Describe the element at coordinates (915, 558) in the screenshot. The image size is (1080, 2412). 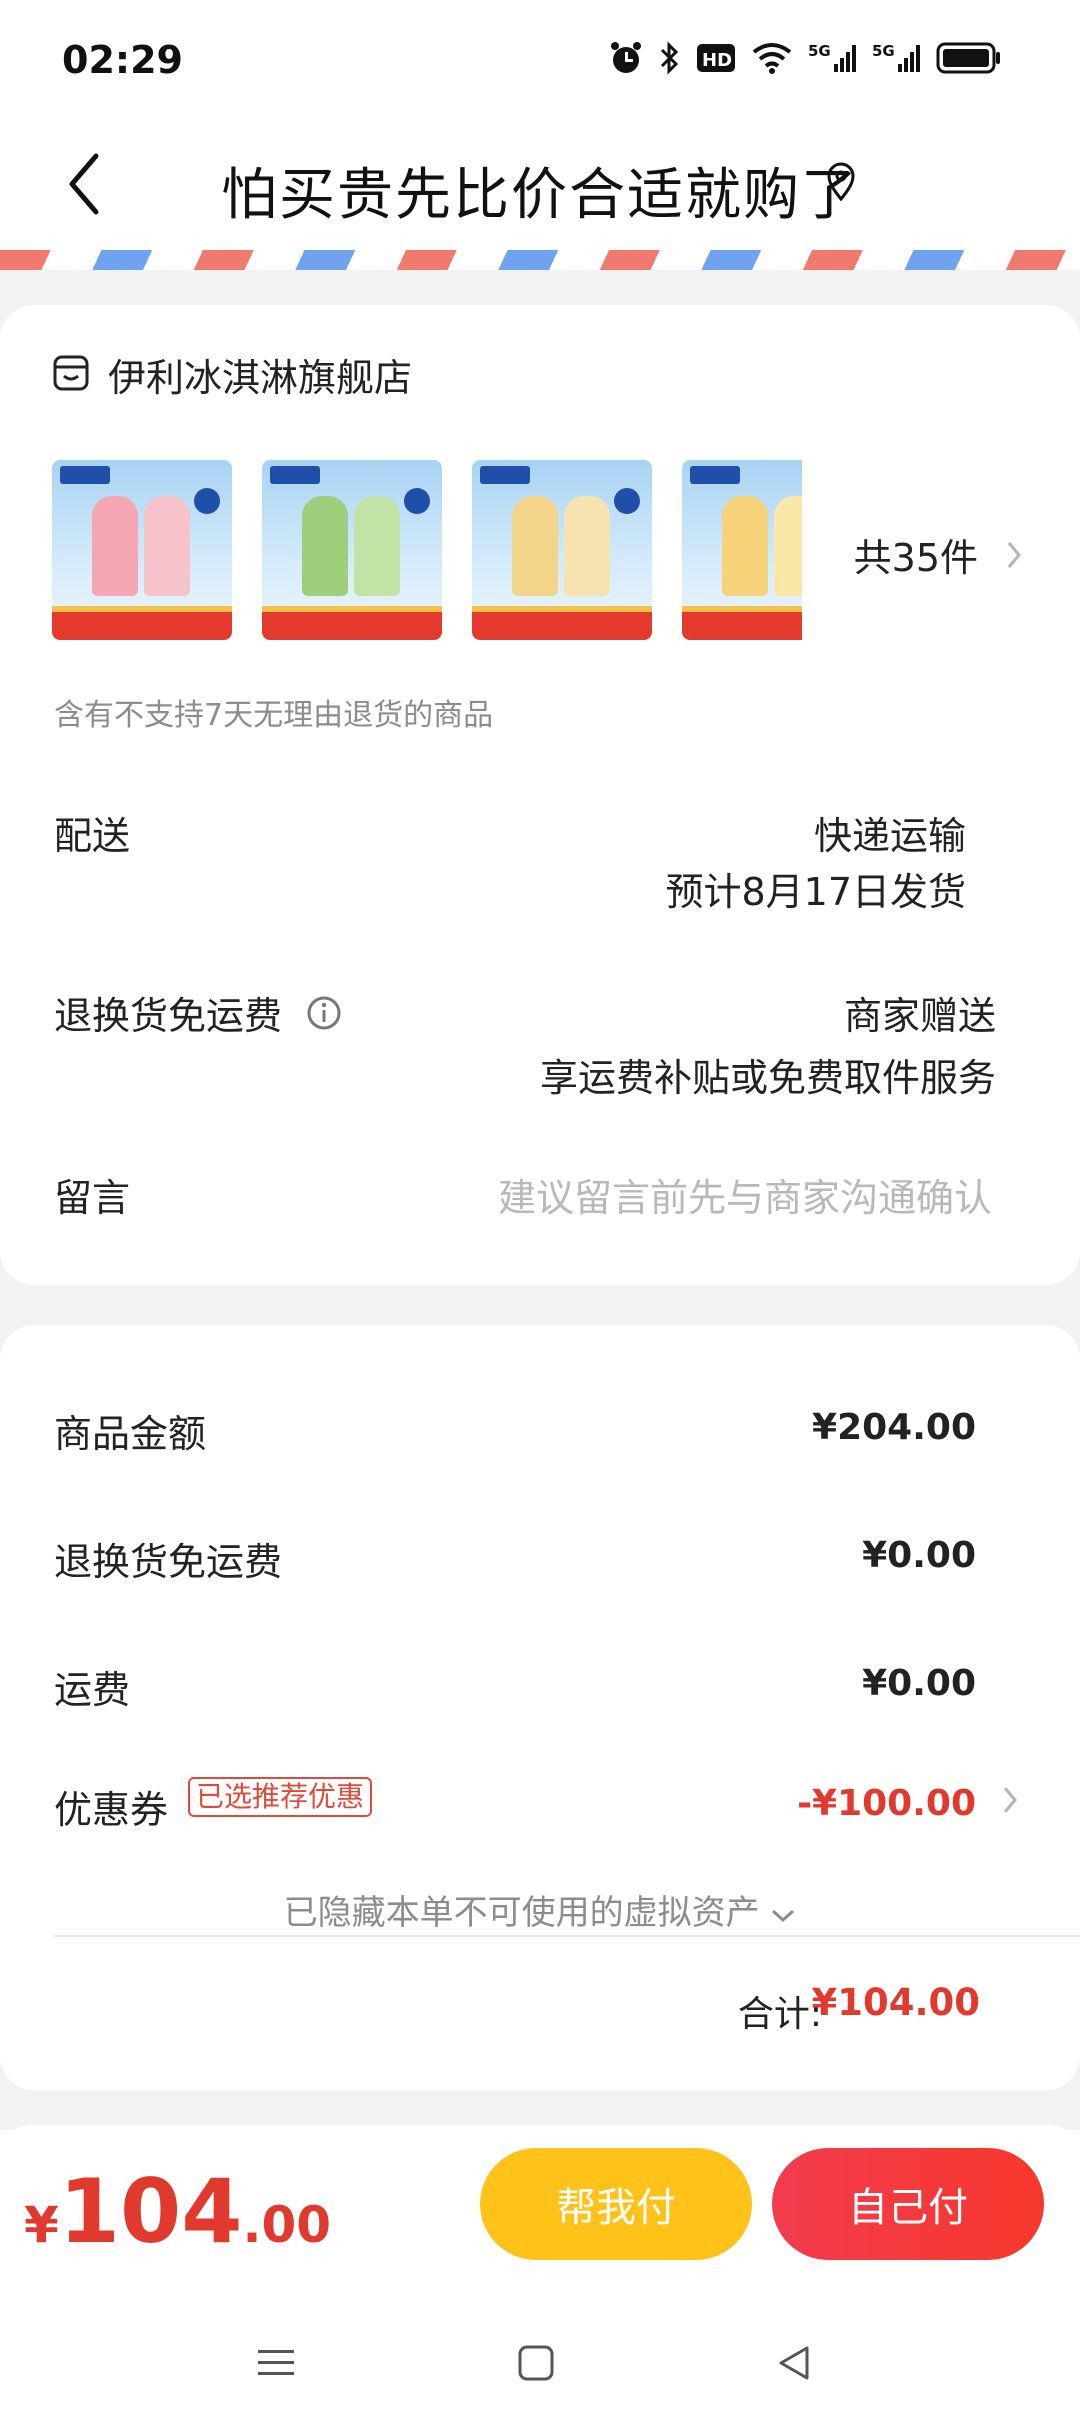
I see `item-count: 共35件` at that location.